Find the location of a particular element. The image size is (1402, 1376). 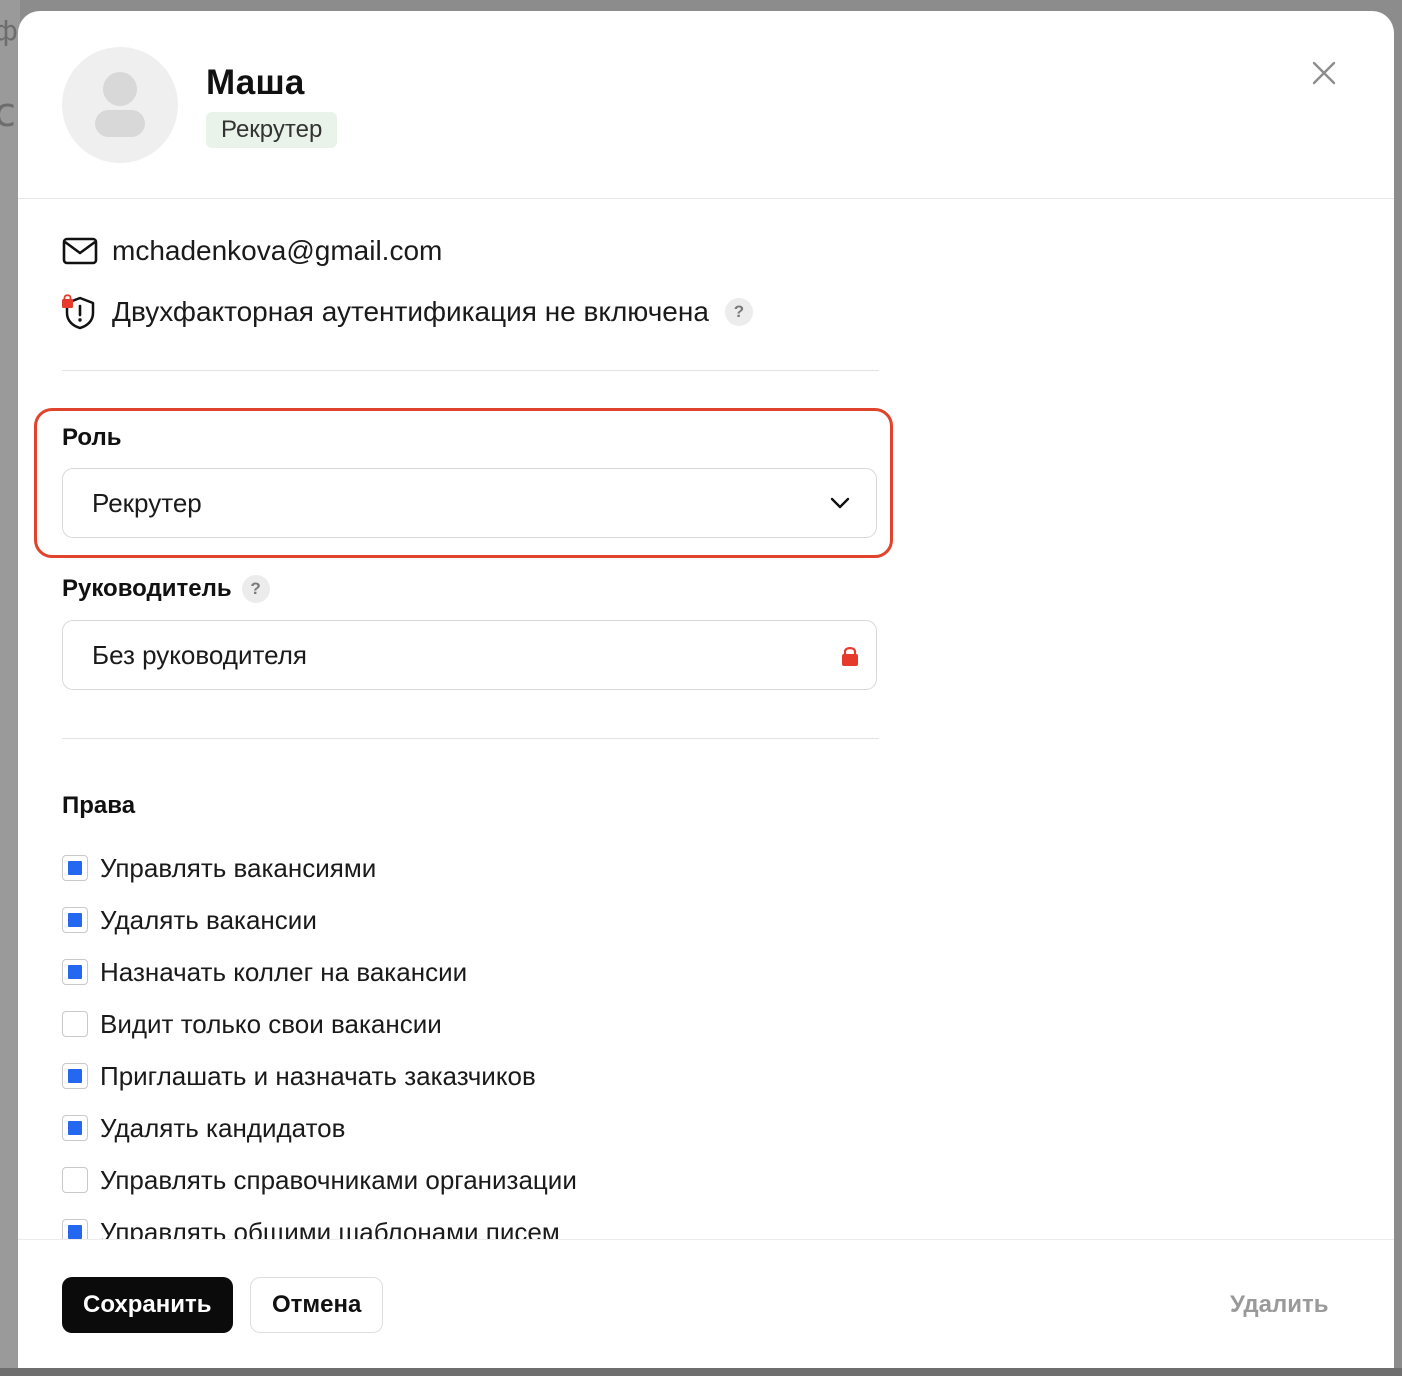

modal-footer: Сохранить Отмена Удалить is located at coordinates (706, 1303).